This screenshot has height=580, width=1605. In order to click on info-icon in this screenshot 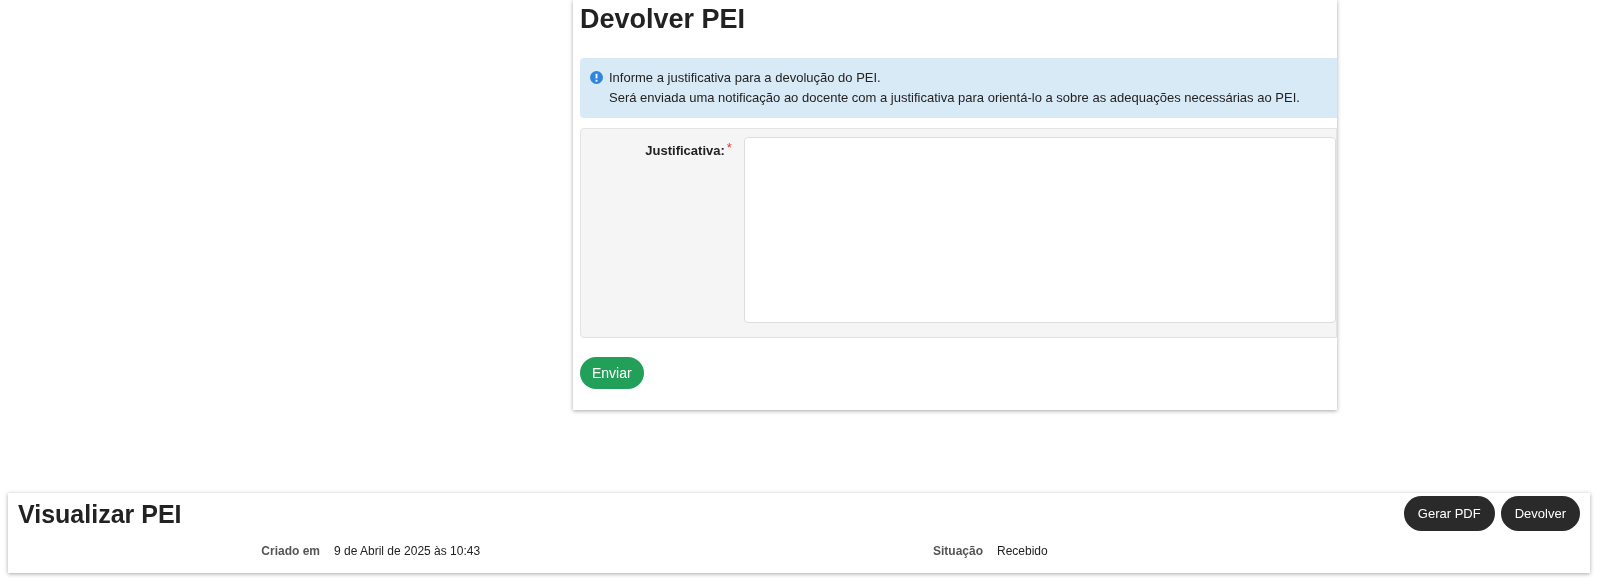, I will do `click(596, 77)`.